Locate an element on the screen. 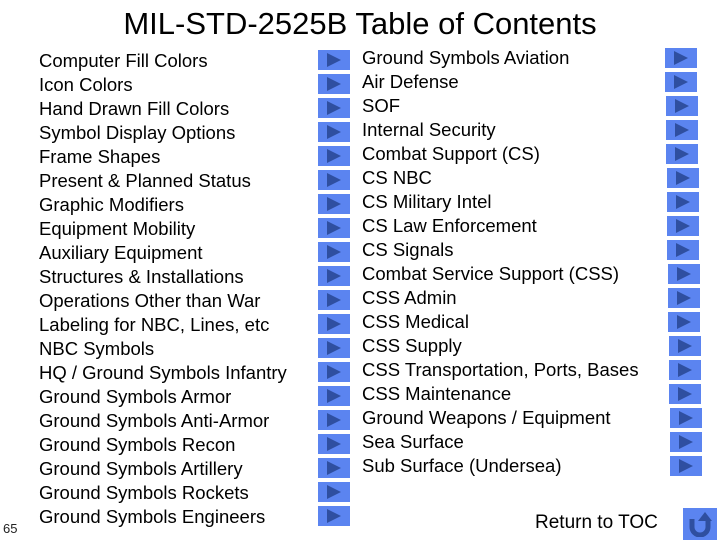 The width and height of the screenshot is (720, 540). toc-item: Labeling for NBC, Lines, etc is located at coordinates (163, 325).